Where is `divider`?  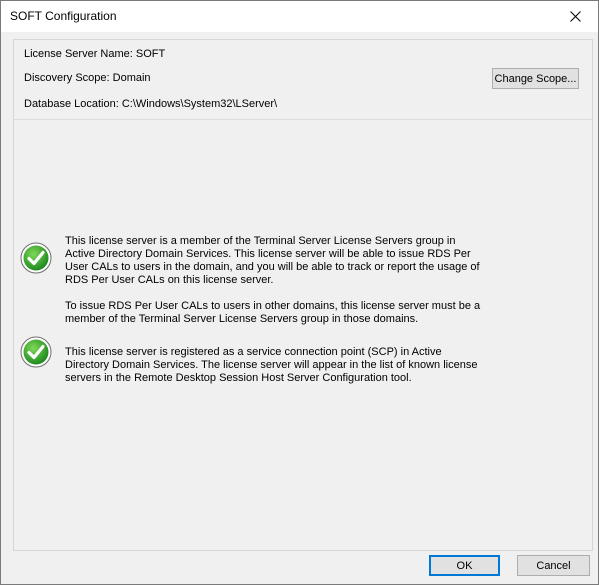 divider is located at coordinates (303, 119).